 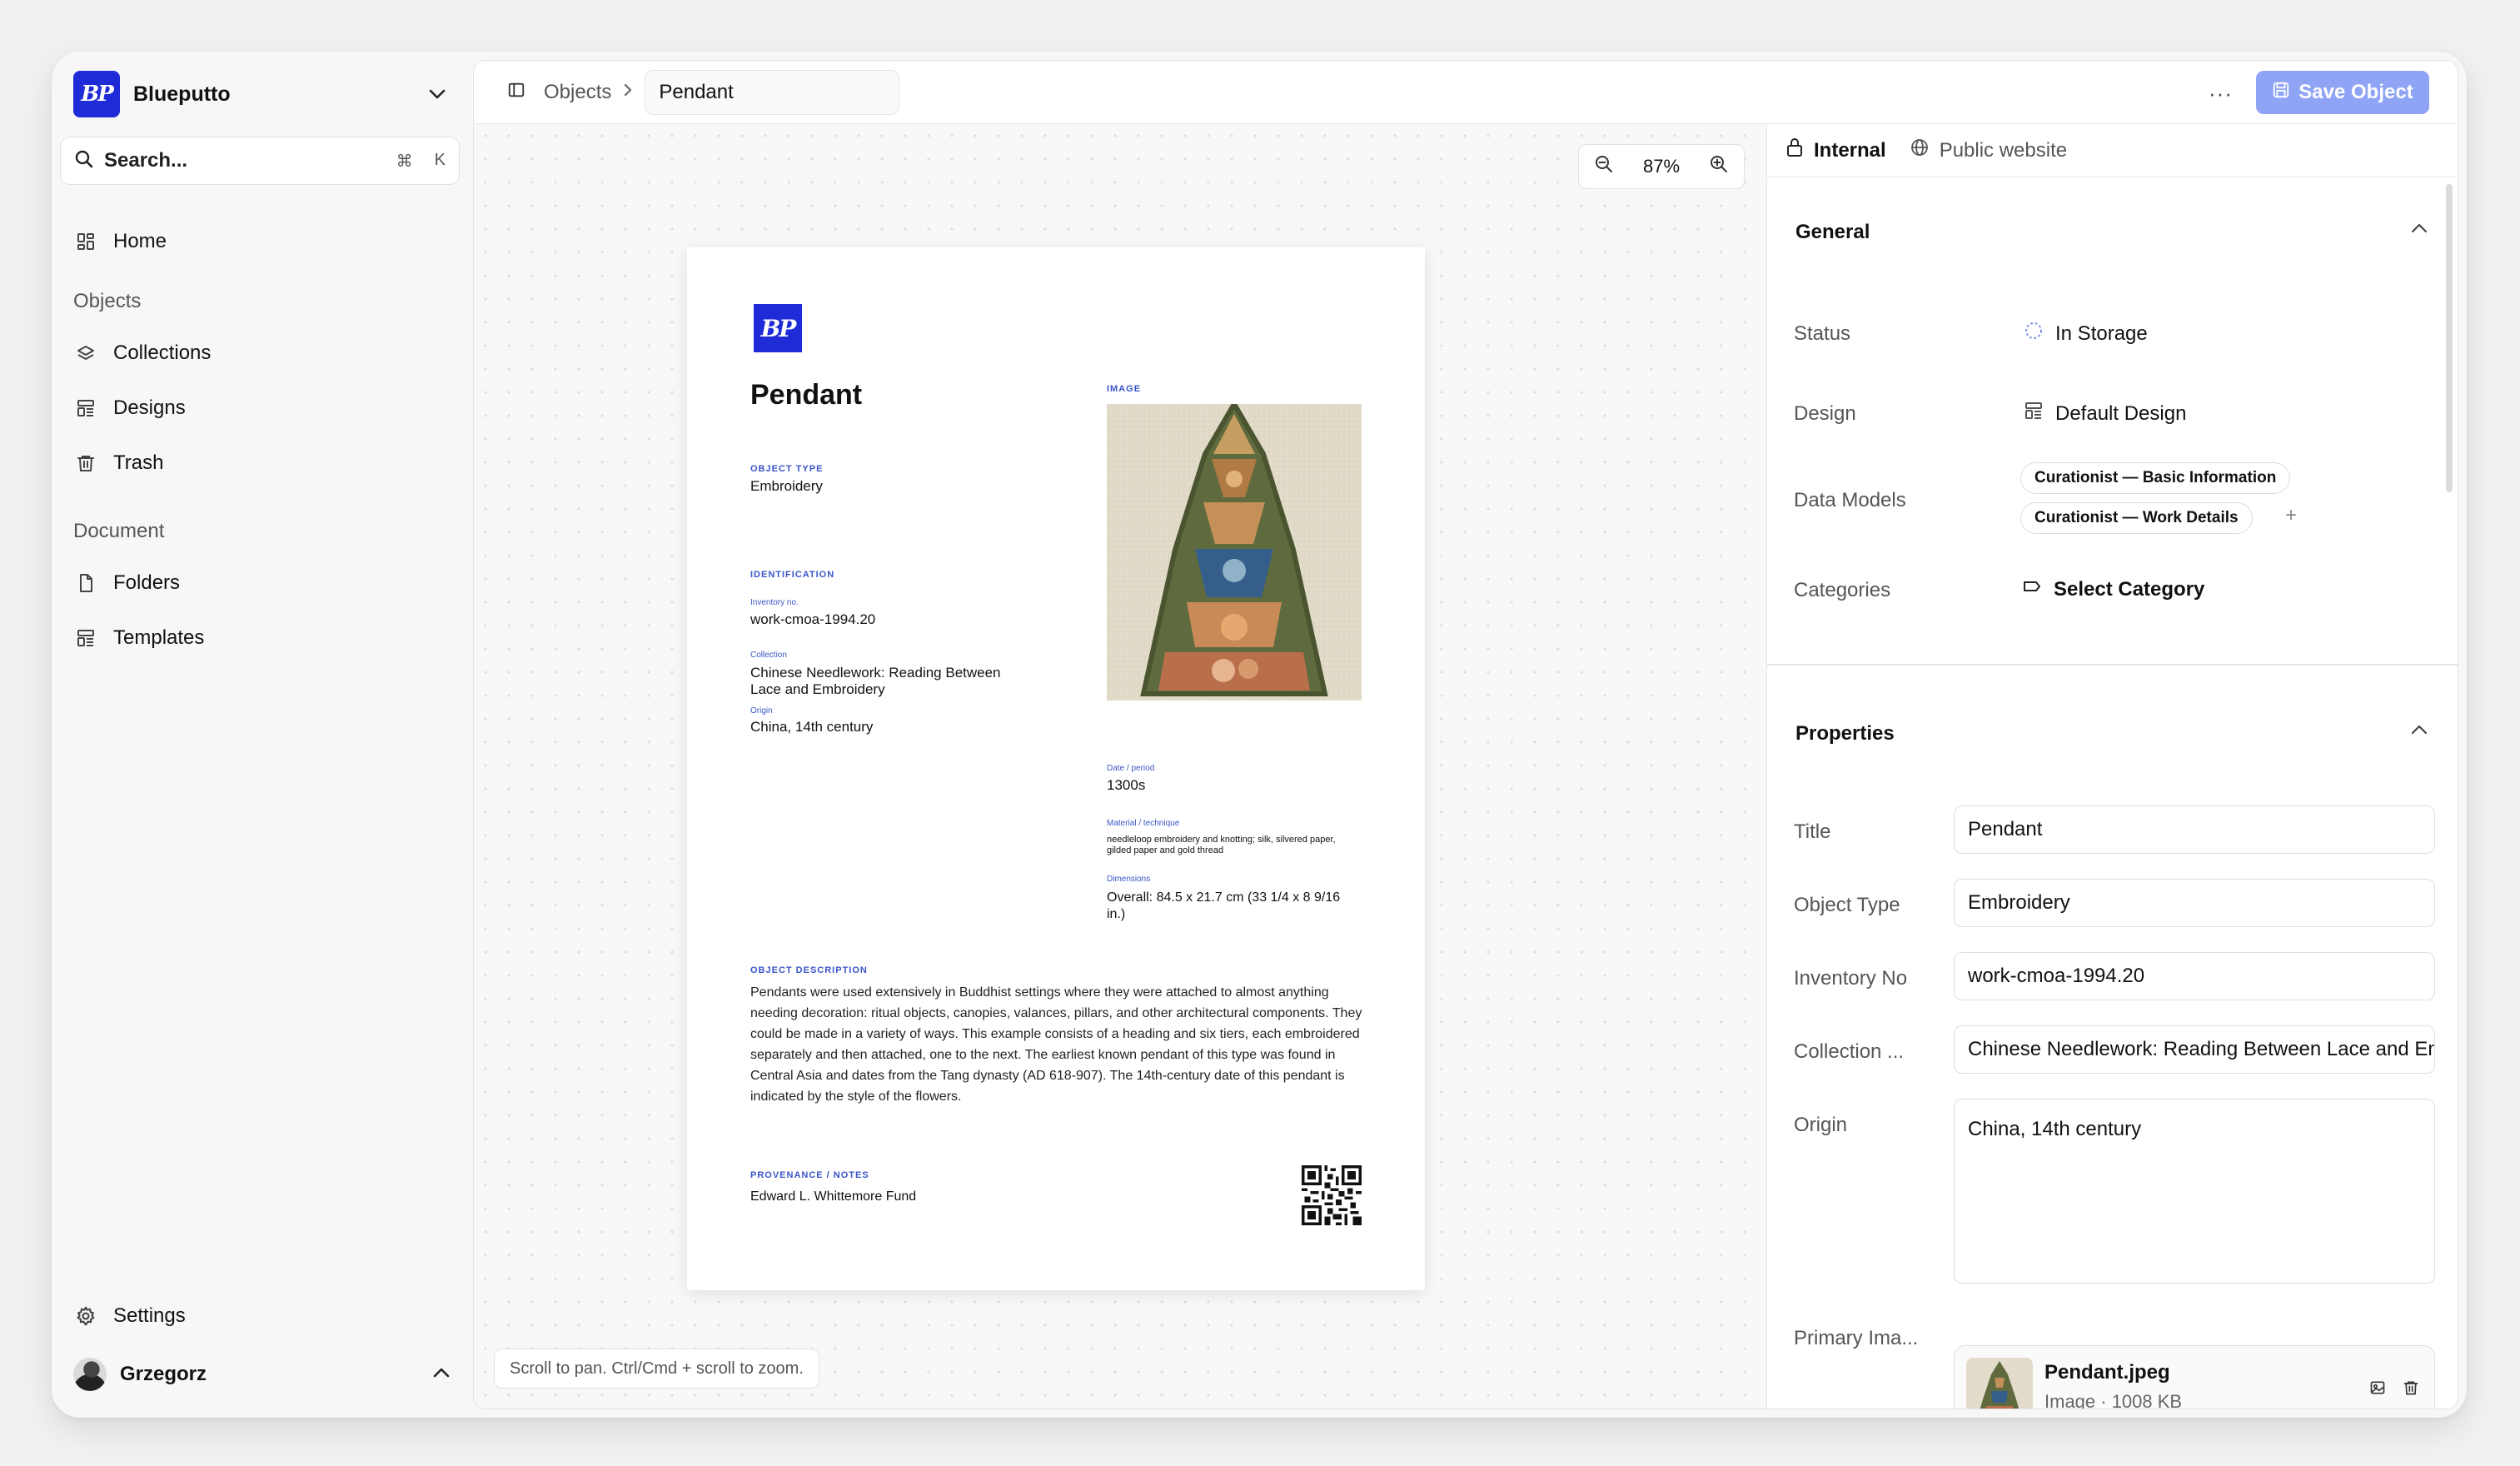 I want to click on origin-label: Origin, so click(x=1821, y=1125).